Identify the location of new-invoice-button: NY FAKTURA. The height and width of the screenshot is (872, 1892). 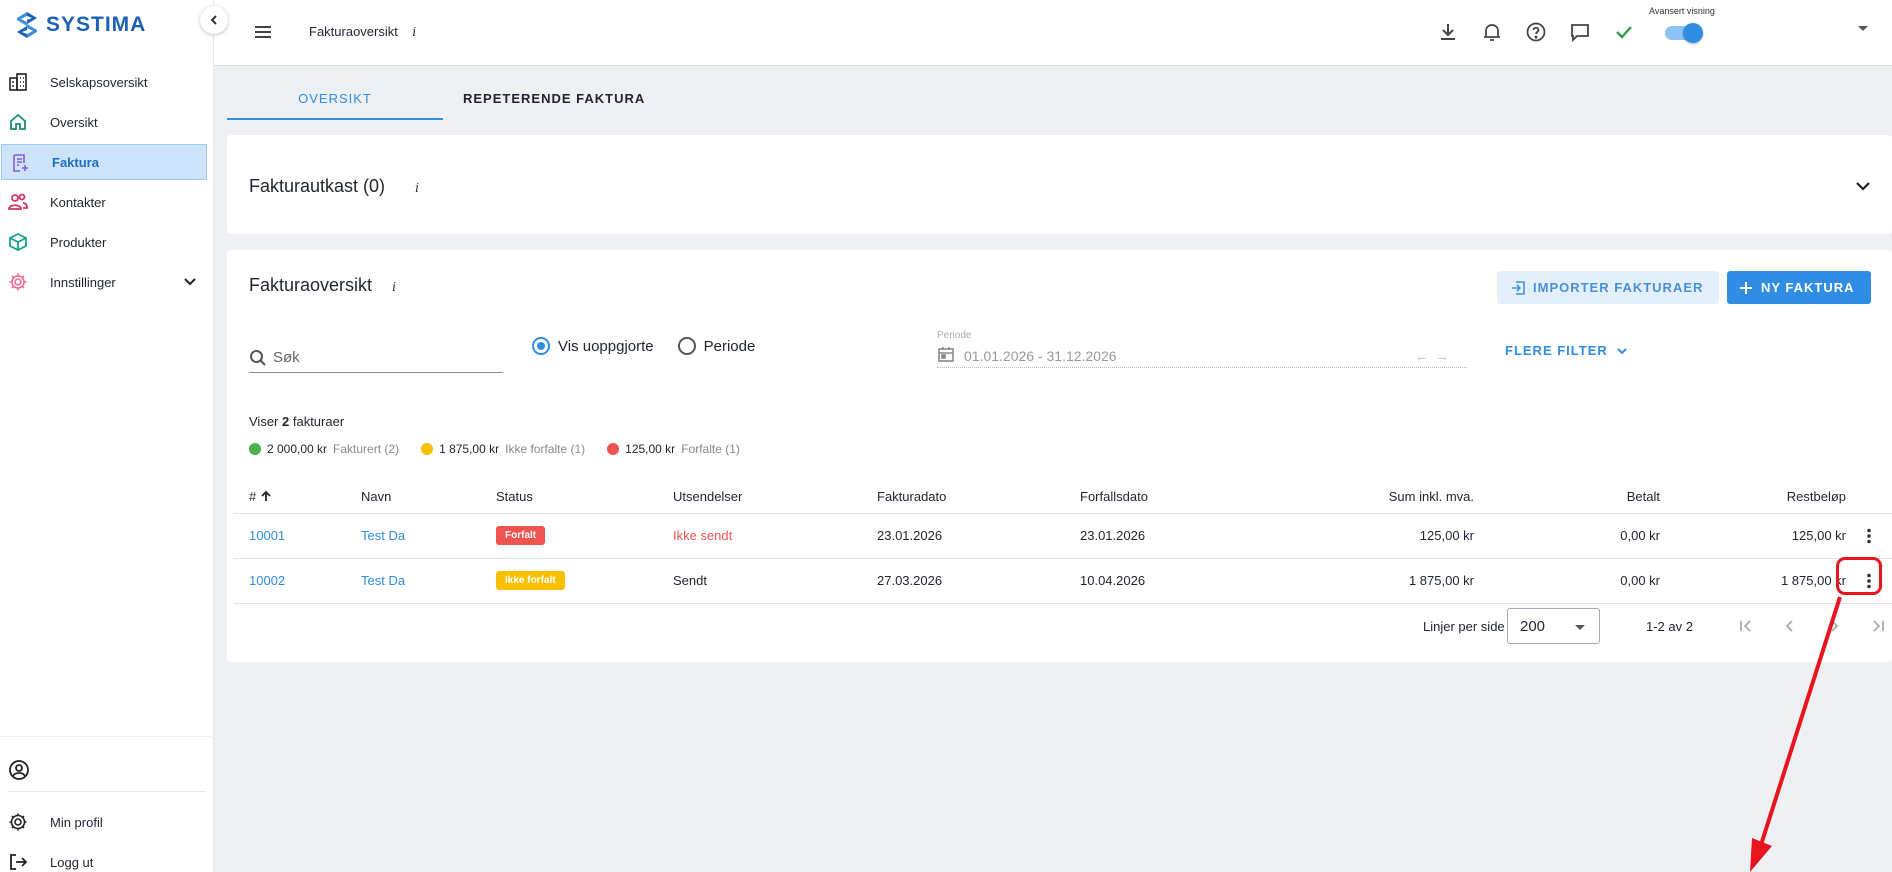
(1799, 287).